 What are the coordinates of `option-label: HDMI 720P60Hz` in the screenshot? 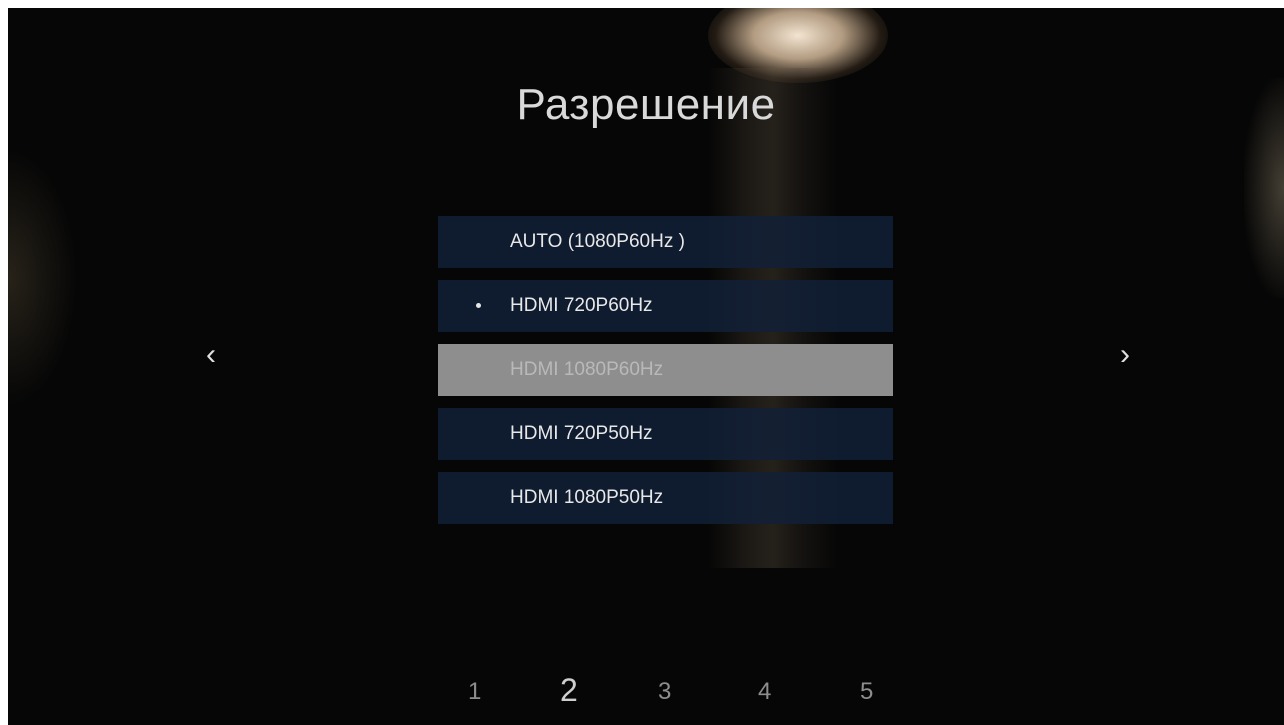 It's located at (581, 305).